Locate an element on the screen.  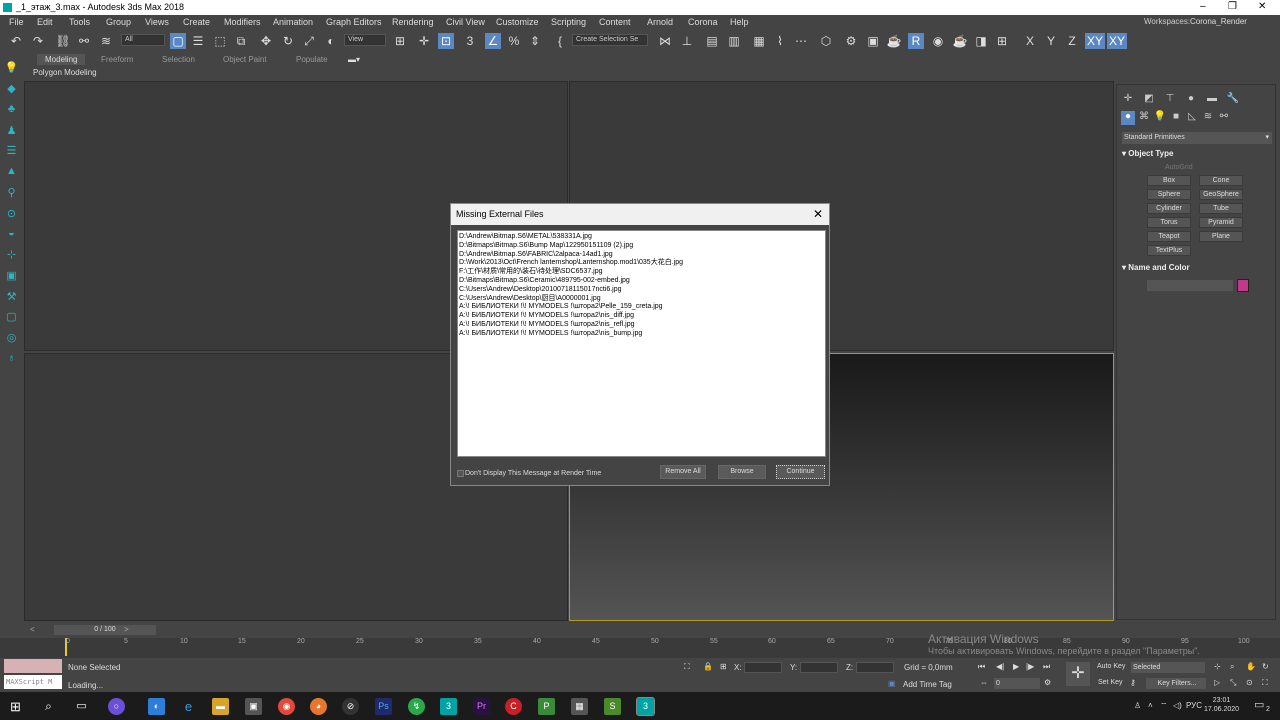
align-icon: ⊥ is located at coordinates (687, 41).